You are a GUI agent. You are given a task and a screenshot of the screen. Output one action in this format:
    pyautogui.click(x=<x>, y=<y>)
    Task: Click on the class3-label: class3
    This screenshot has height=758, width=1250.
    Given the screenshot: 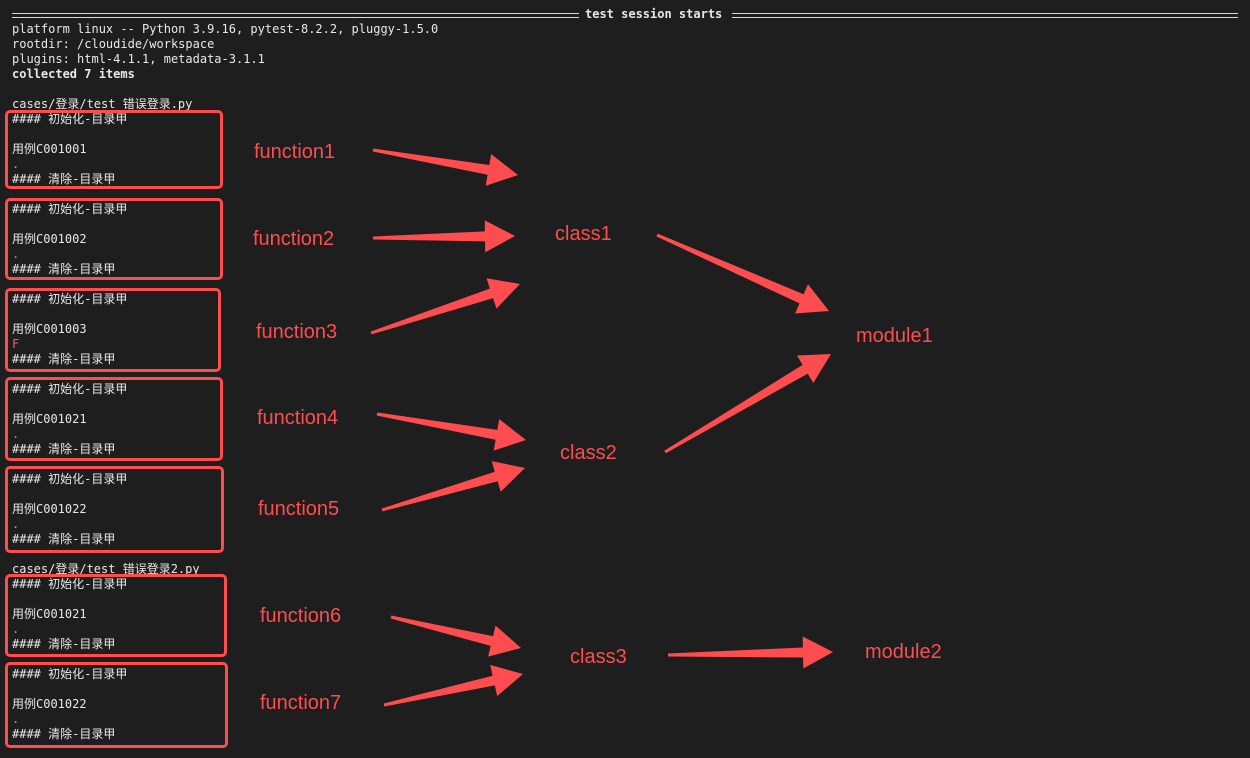 What is the action you would take?
    pyautogui.click(x=598, y=657)
    